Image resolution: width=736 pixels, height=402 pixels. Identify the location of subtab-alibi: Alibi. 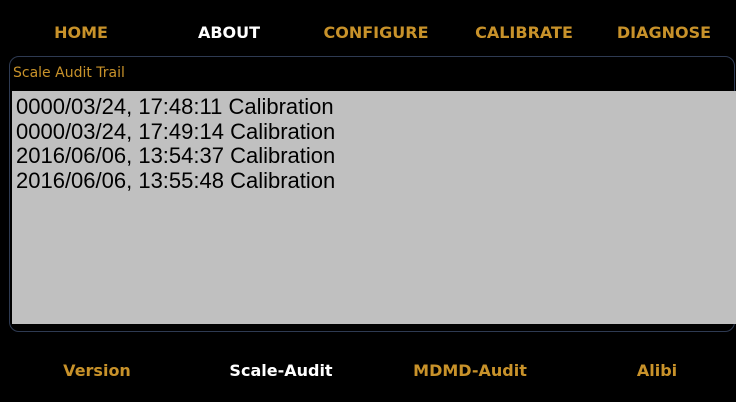
(657, 371).